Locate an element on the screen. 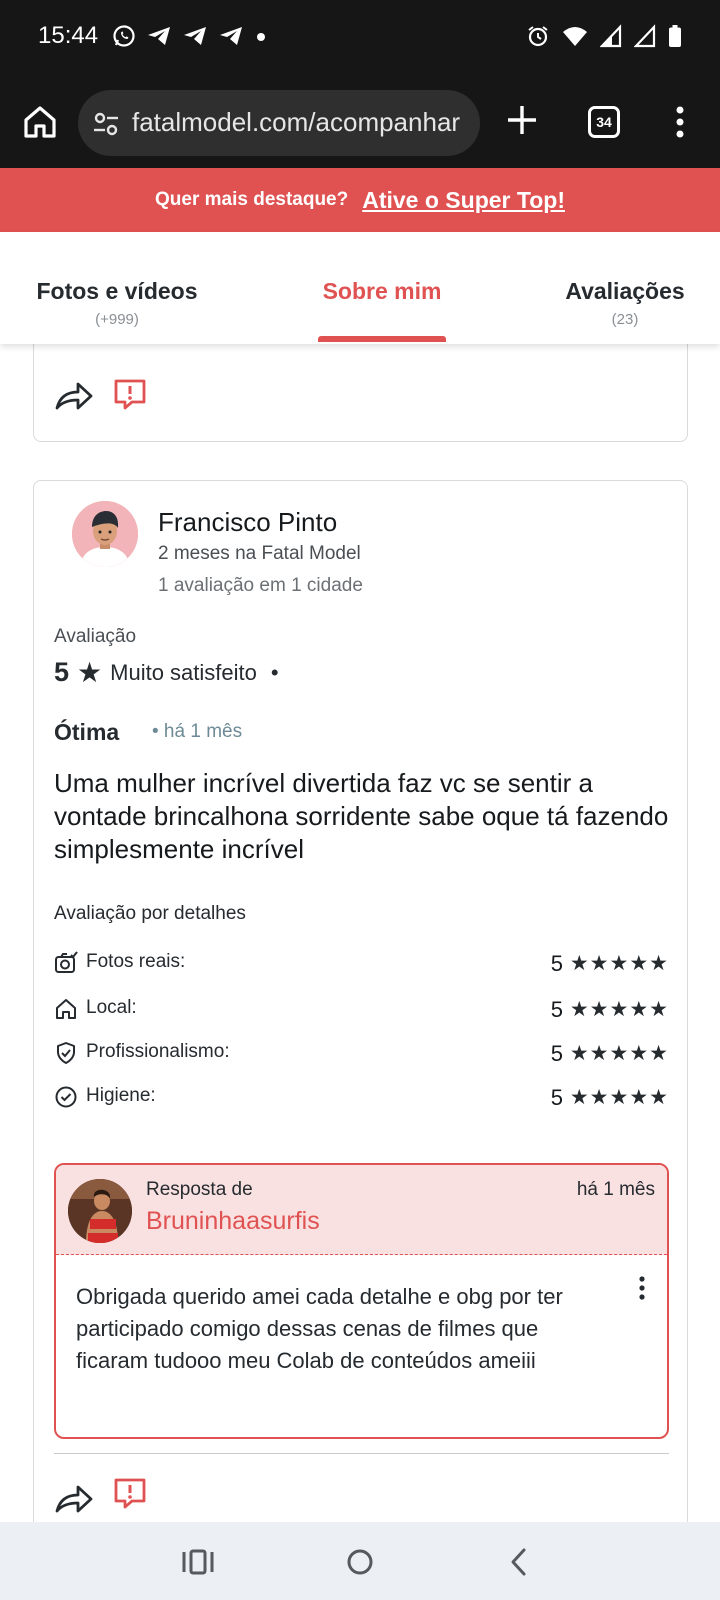 Image resolution: width=720 pixels, height=1600 pixels. reviewer-review-count: 1 avaliação em 1 cidade is located at coordinates (260, 585).